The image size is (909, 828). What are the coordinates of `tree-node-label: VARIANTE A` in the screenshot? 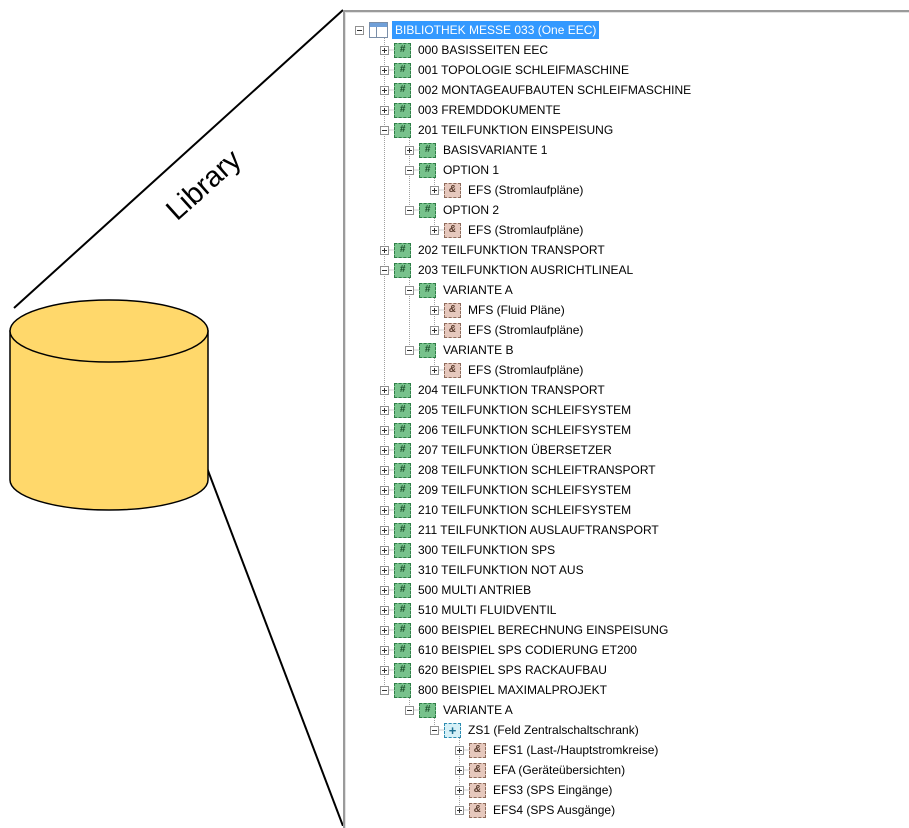 It's located at (478, 710).